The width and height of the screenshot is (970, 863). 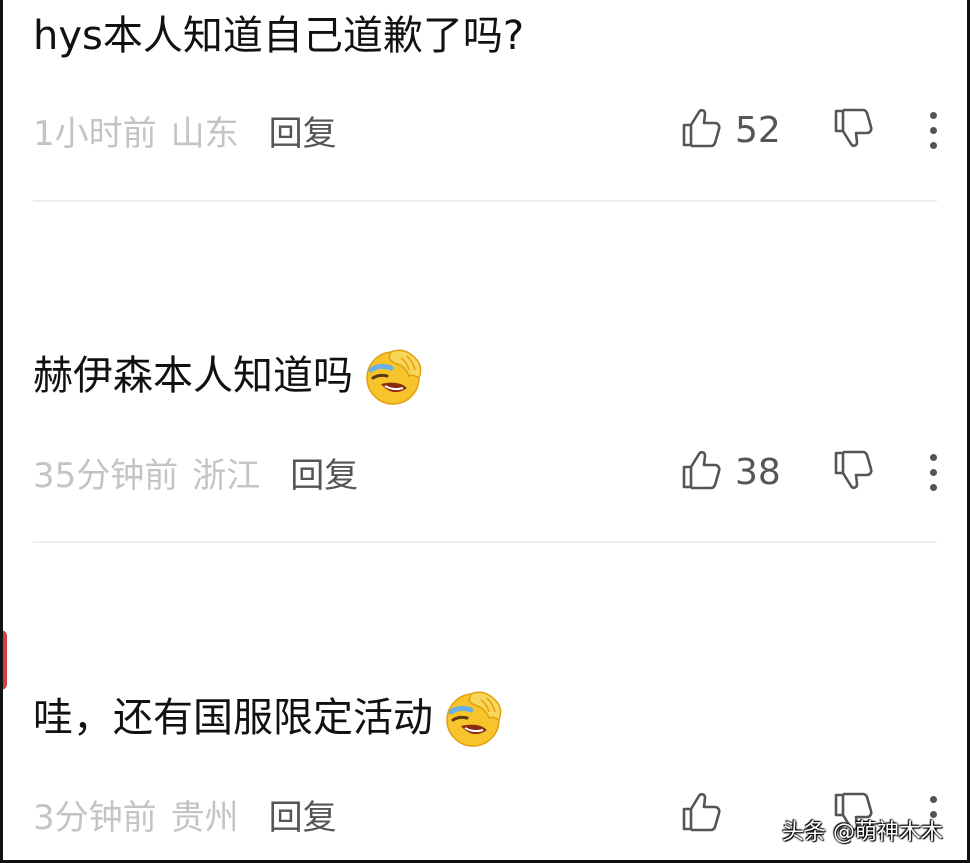 I want to click on like-button: 38, so click(x=733, y=472).